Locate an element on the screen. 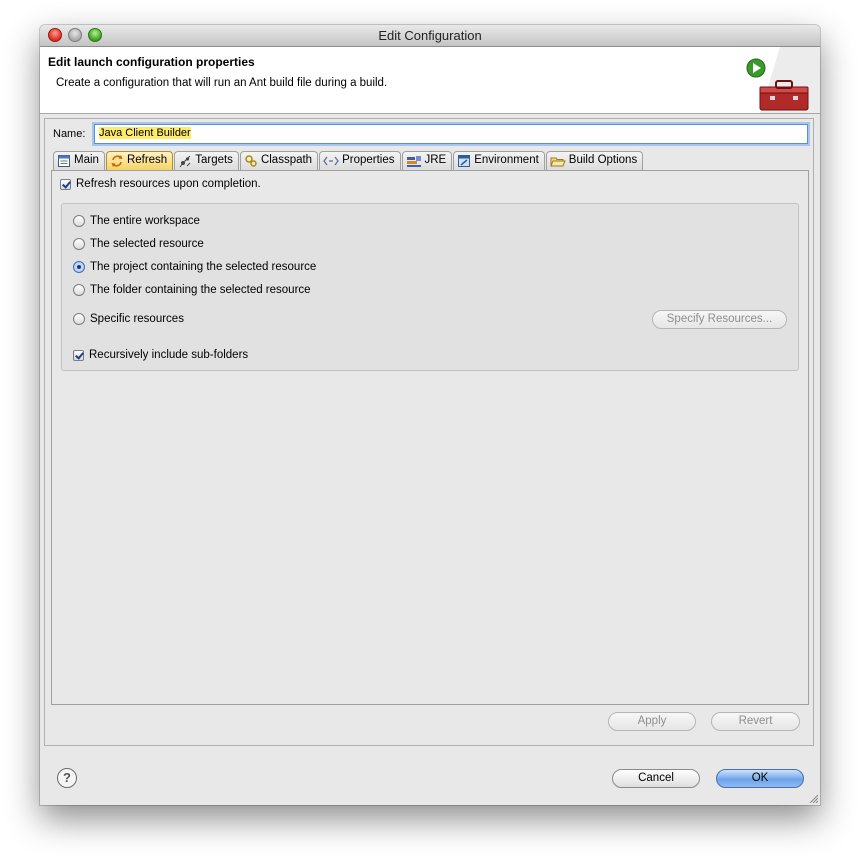  properties-icon is located at coordinates (331, 161).